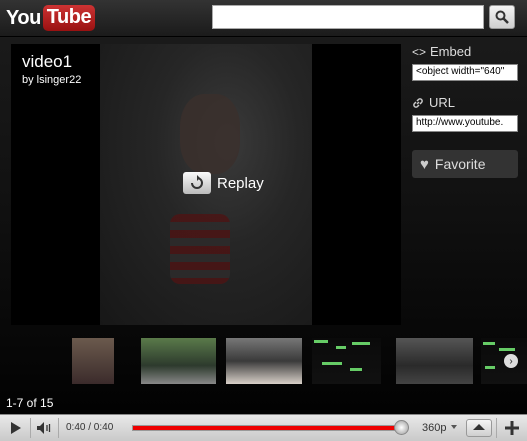  What do you see at coordinates (460, 164) in the screenshot?
I see `favorite-label: Favorite` at bounding box center [460, 164].